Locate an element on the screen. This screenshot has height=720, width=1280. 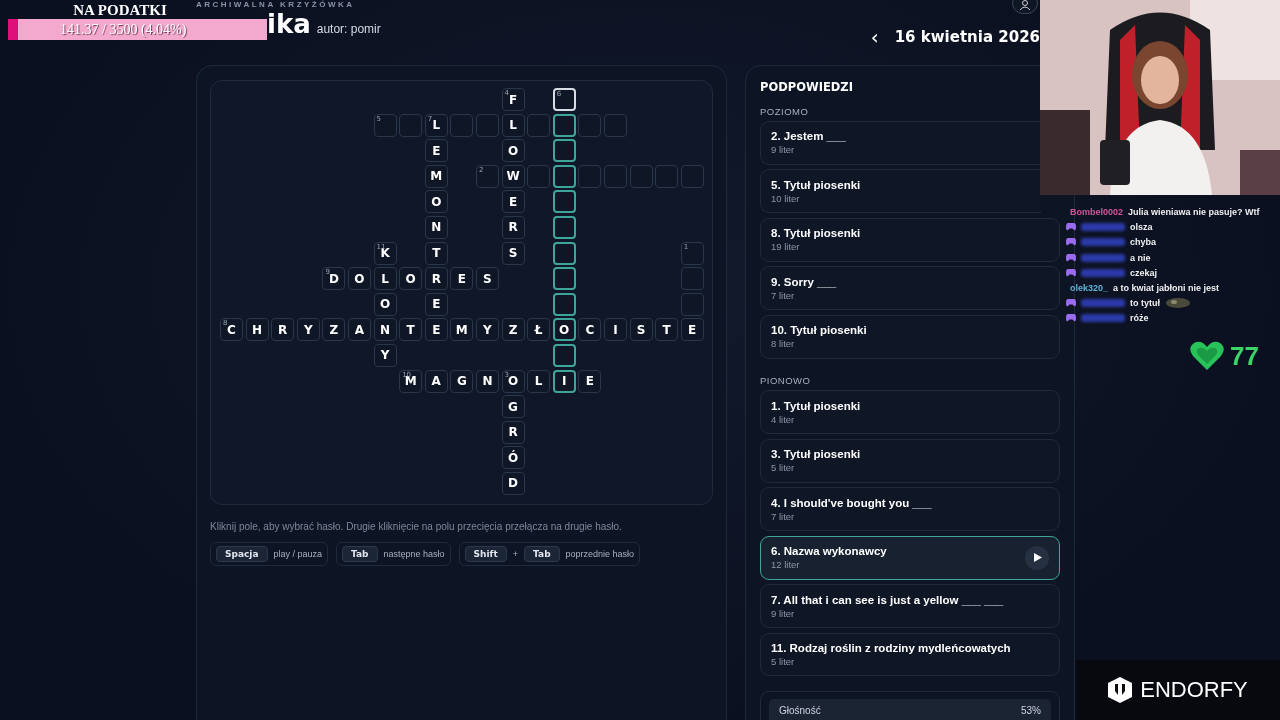
shortcut-chip: Shift + Tab poprzednie hasło is located at coordinates (549, 554).